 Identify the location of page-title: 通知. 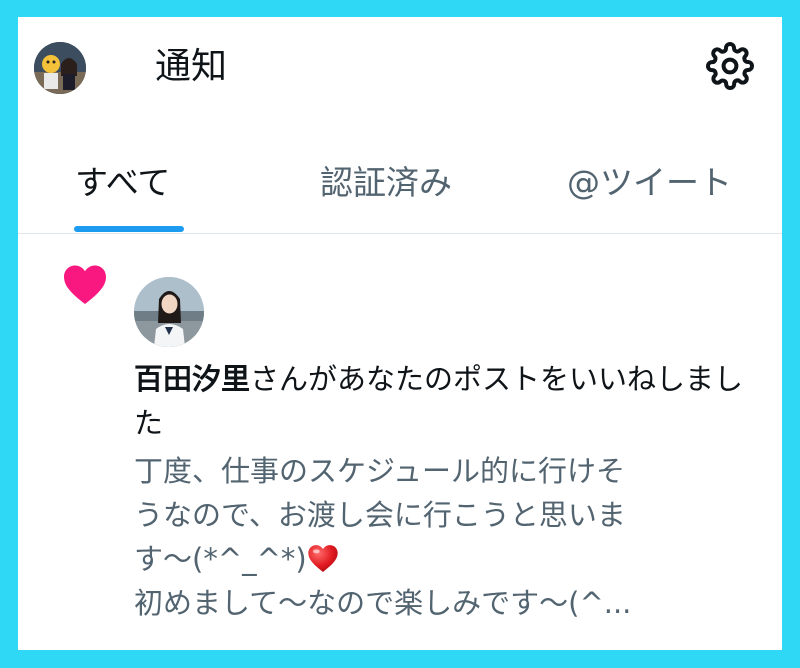
(191, 66).